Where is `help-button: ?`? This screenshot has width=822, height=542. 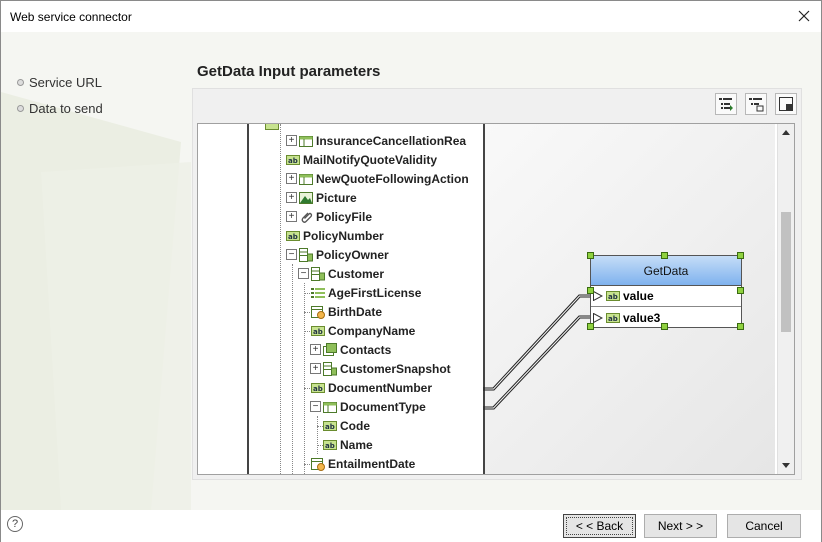
help-button: ? is located at coordinates (15, 524).